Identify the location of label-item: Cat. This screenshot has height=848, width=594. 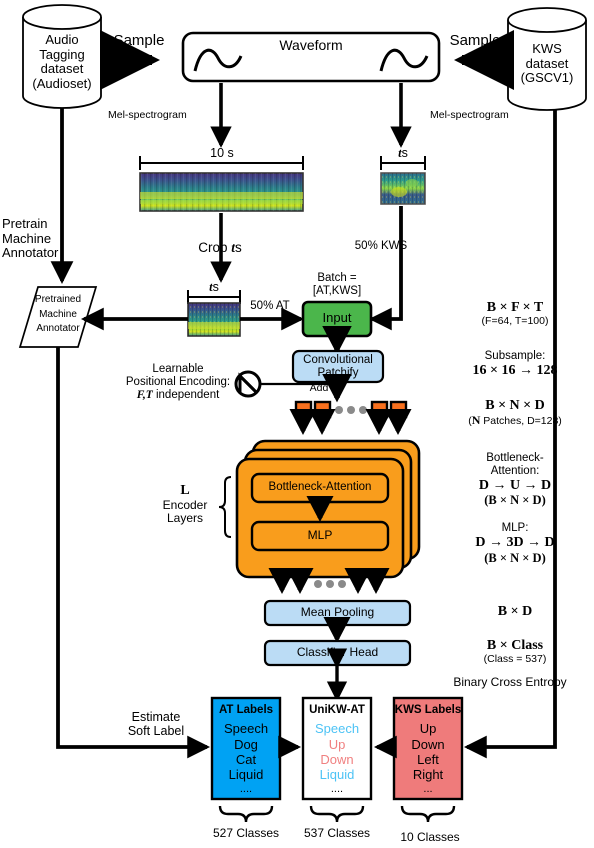
(246, 759).